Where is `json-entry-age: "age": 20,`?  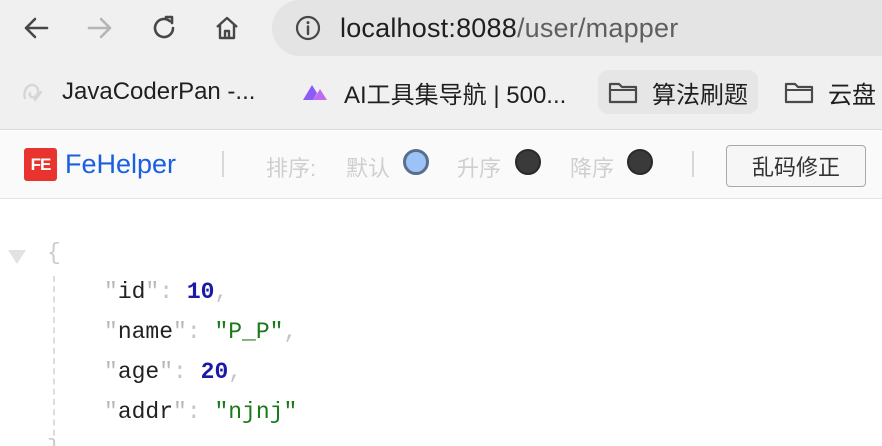
json-entry-age: "age": 20, is located at coordinates (173, 372).